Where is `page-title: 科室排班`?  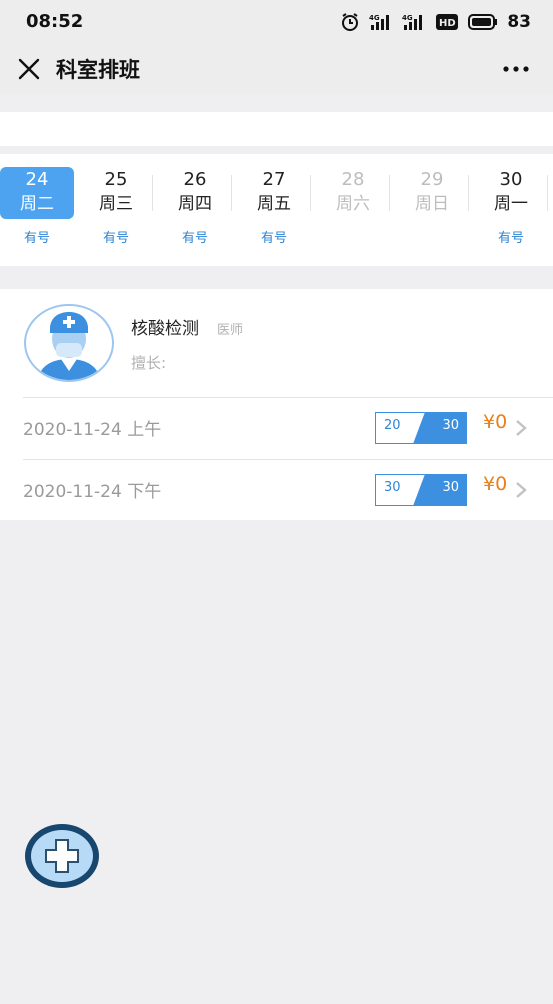
page-title: 科室排班 is located at coordinates (98, 70).